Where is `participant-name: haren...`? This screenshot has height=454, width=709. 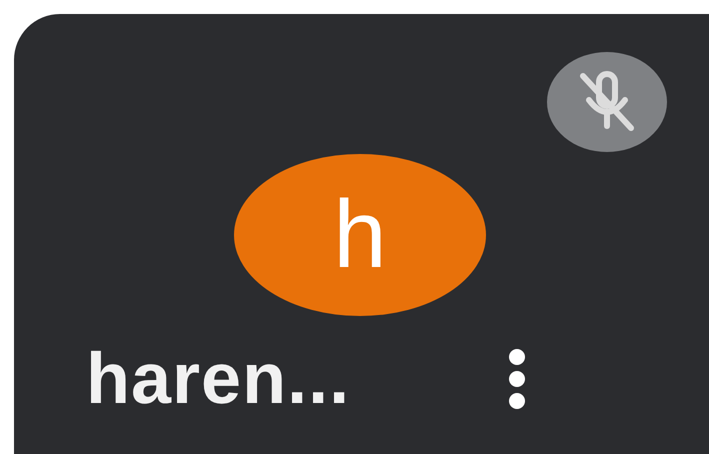 participant-name: haren... is located at coordinates (218, 379).